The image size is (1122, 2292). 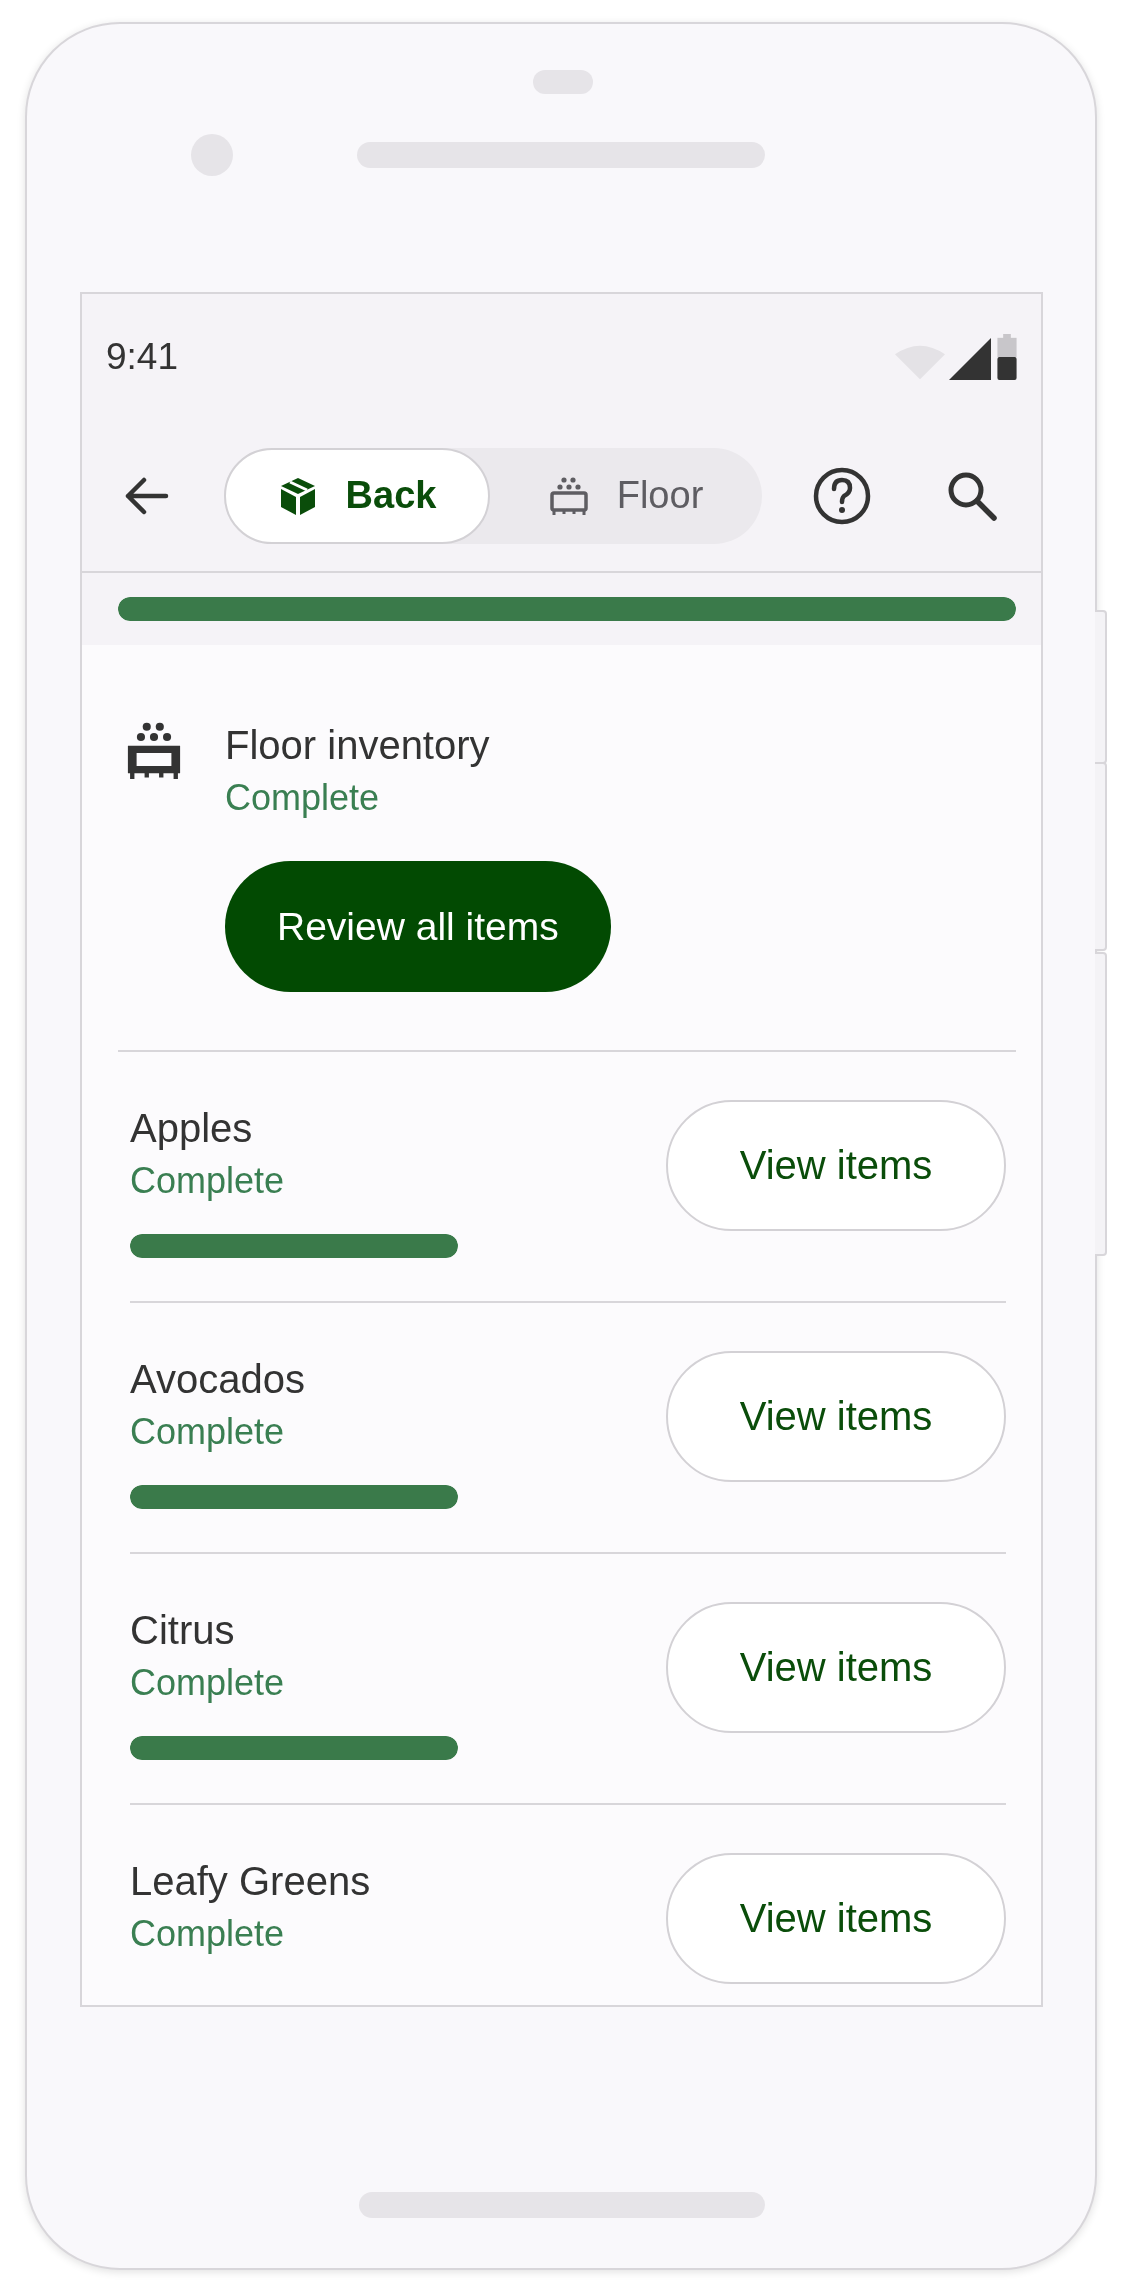 I want to click on tab: Floor, so click(x=626, y=495).